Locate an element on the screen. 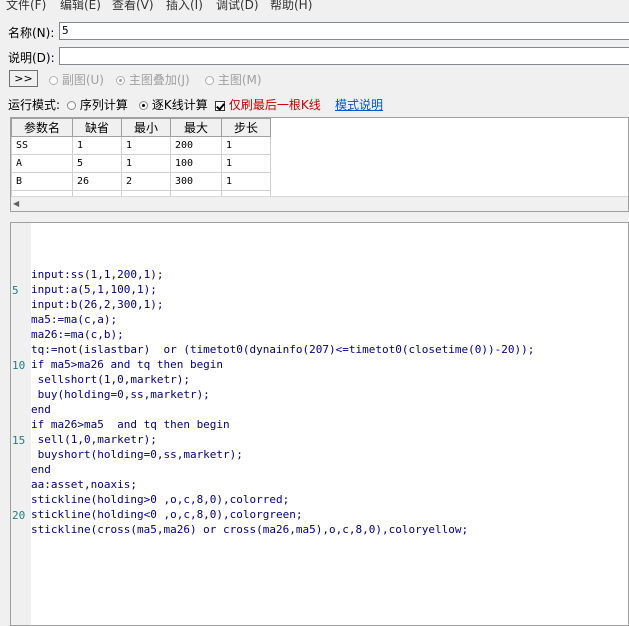 This screenshot has width=629, height=626. code-line: sell(1,0,marketr); is located at coordinates (282, 439).